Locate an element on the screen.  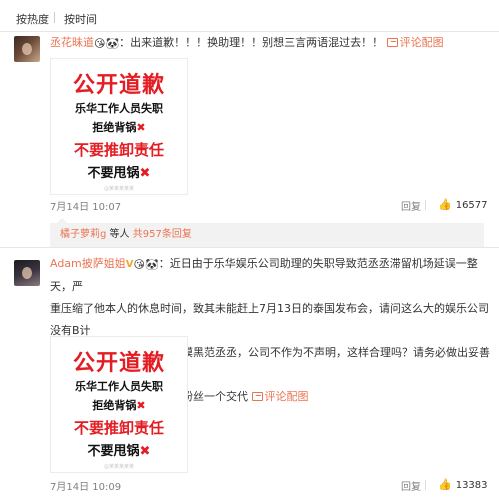
comment-text: 丞花昧道😘🐼：出来道歉！！！换助理！！别想三言两语混过去！！ 评论配图 is located at coordinates (270, 43).